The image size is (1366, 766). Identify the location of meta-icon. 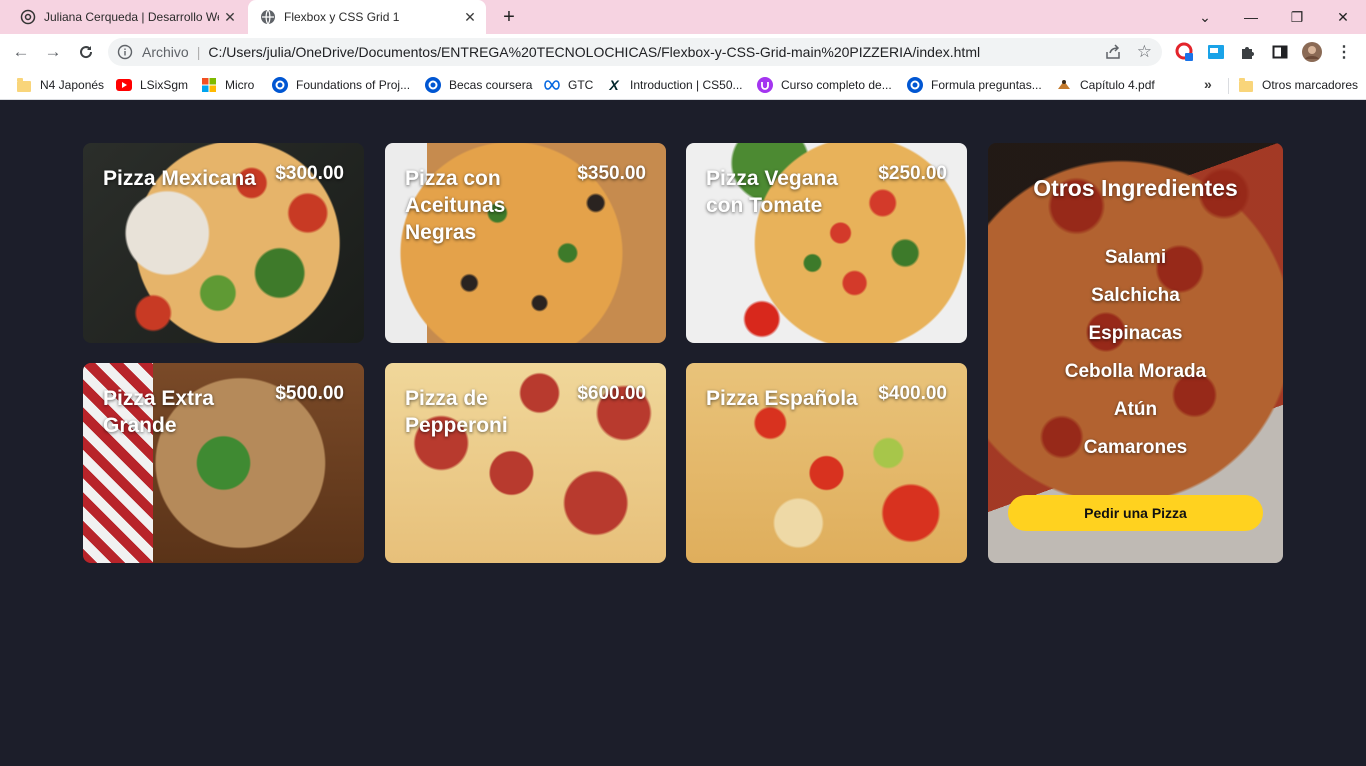
(552, 85).